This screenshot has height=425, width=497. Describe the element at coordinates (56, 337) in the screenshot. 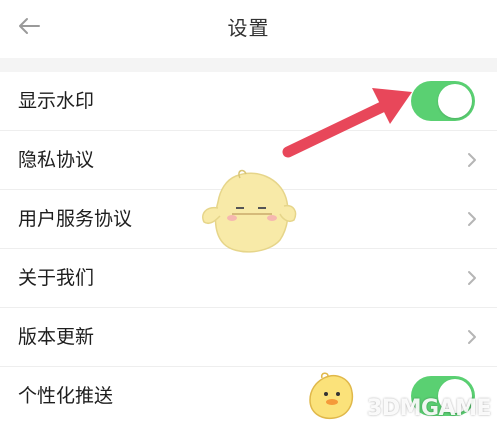

I see `setting-label: 版本更新` at that location.